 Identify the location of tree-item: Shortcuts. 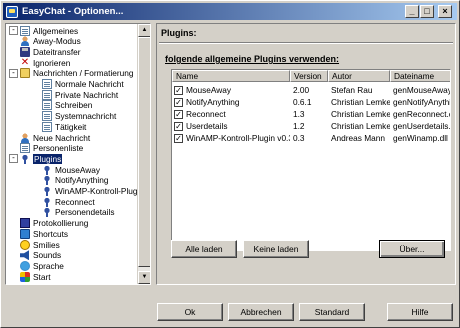
(44, 233).